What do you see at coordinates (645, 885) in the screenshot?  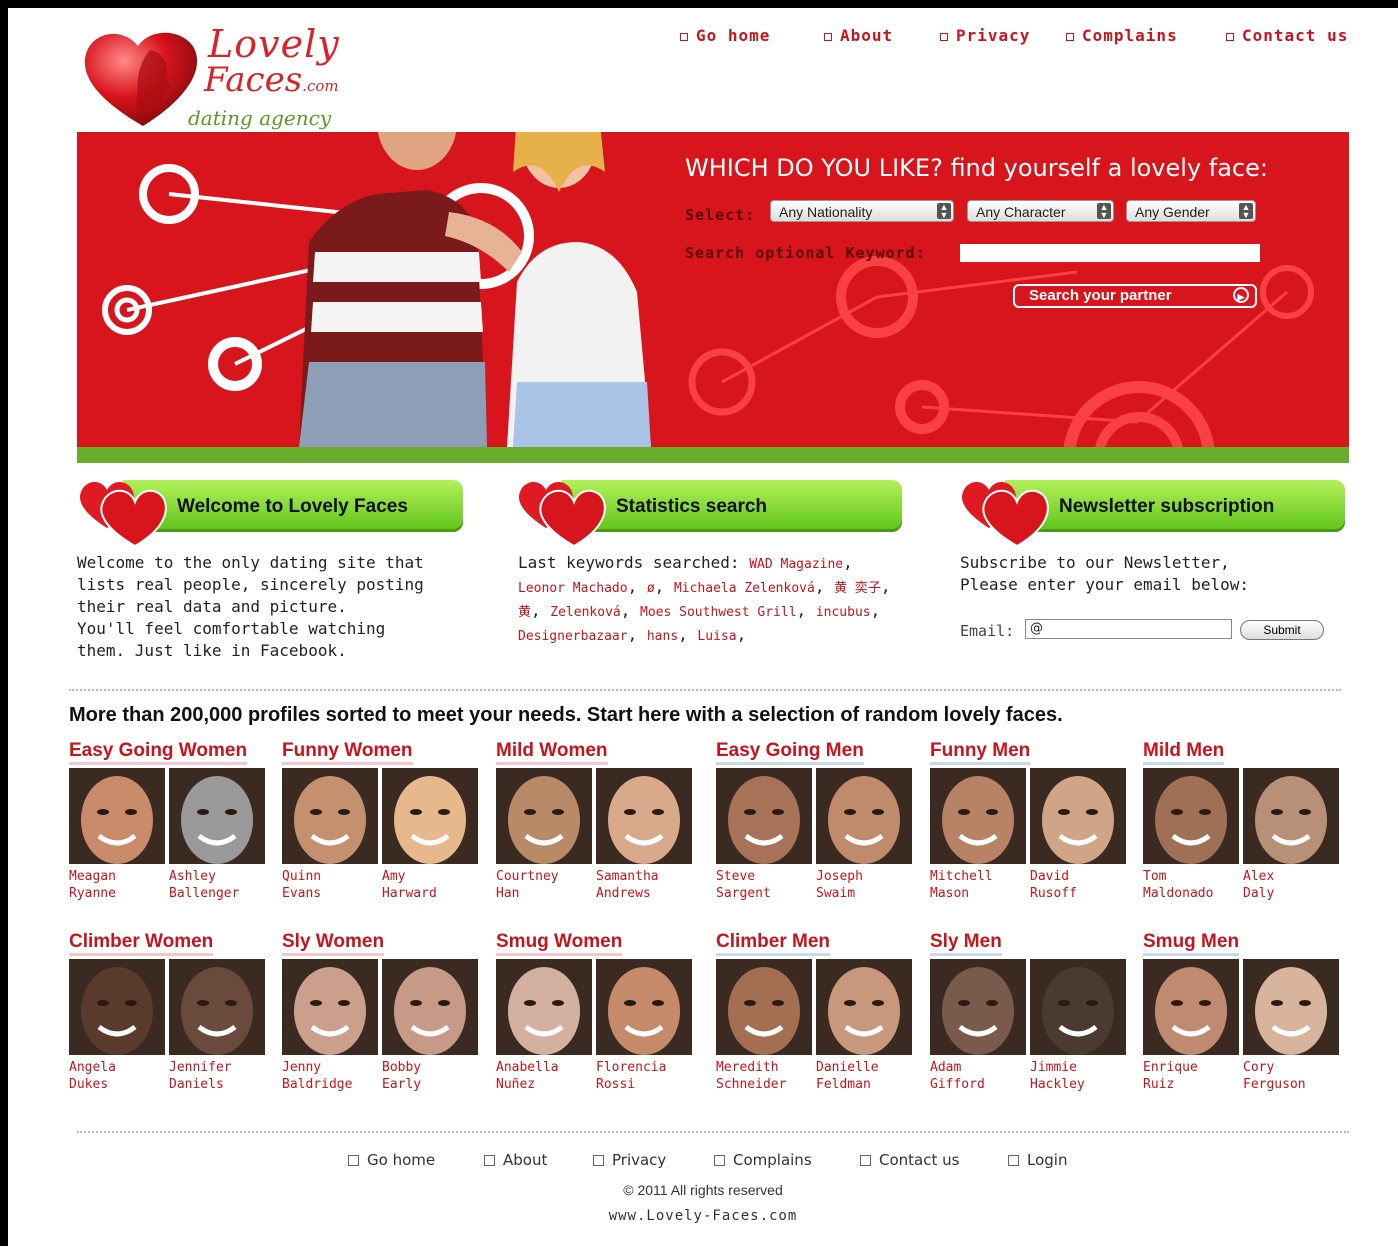 I see `profile-name-link: Samantha Andrews` at bounding box center [645, 885].